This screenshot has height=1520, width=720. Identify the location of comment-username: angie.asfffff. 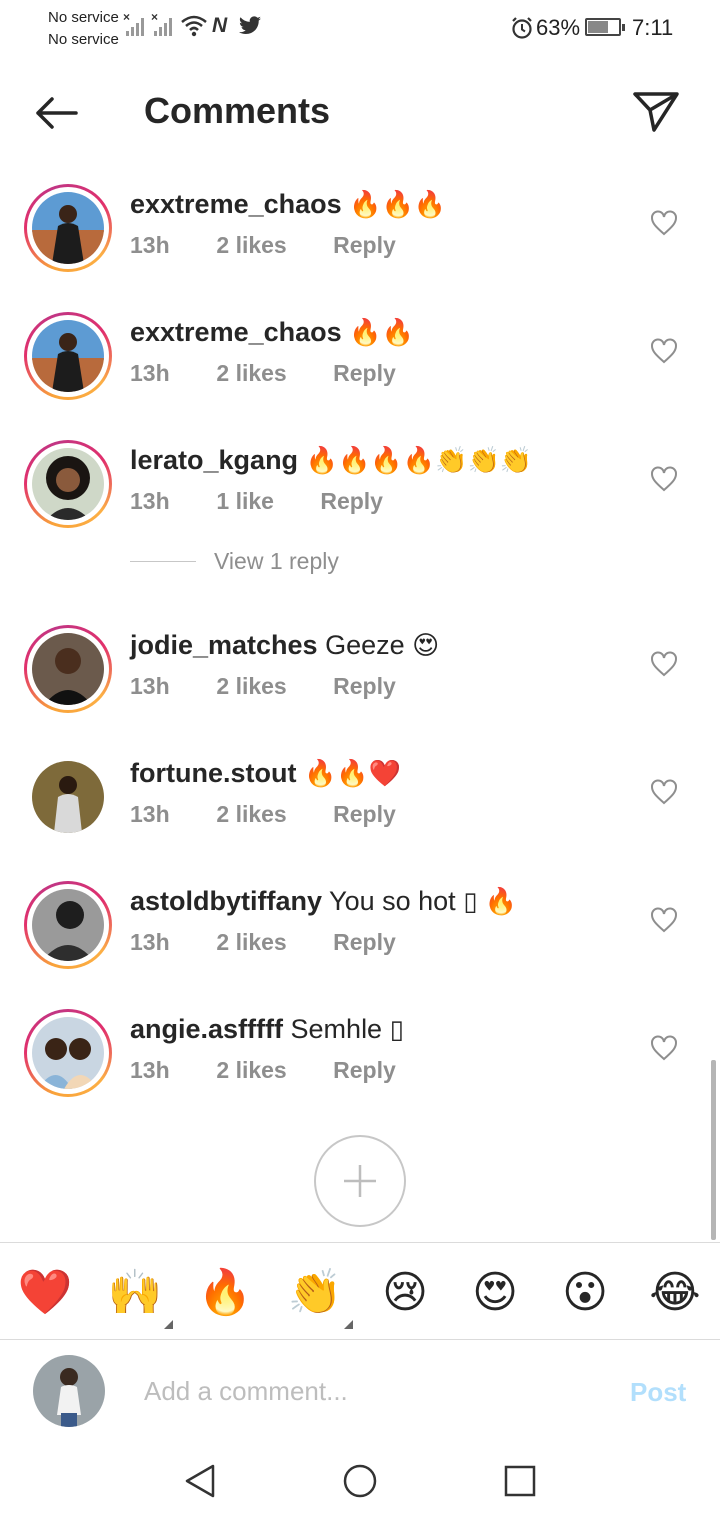
(206, 1029).